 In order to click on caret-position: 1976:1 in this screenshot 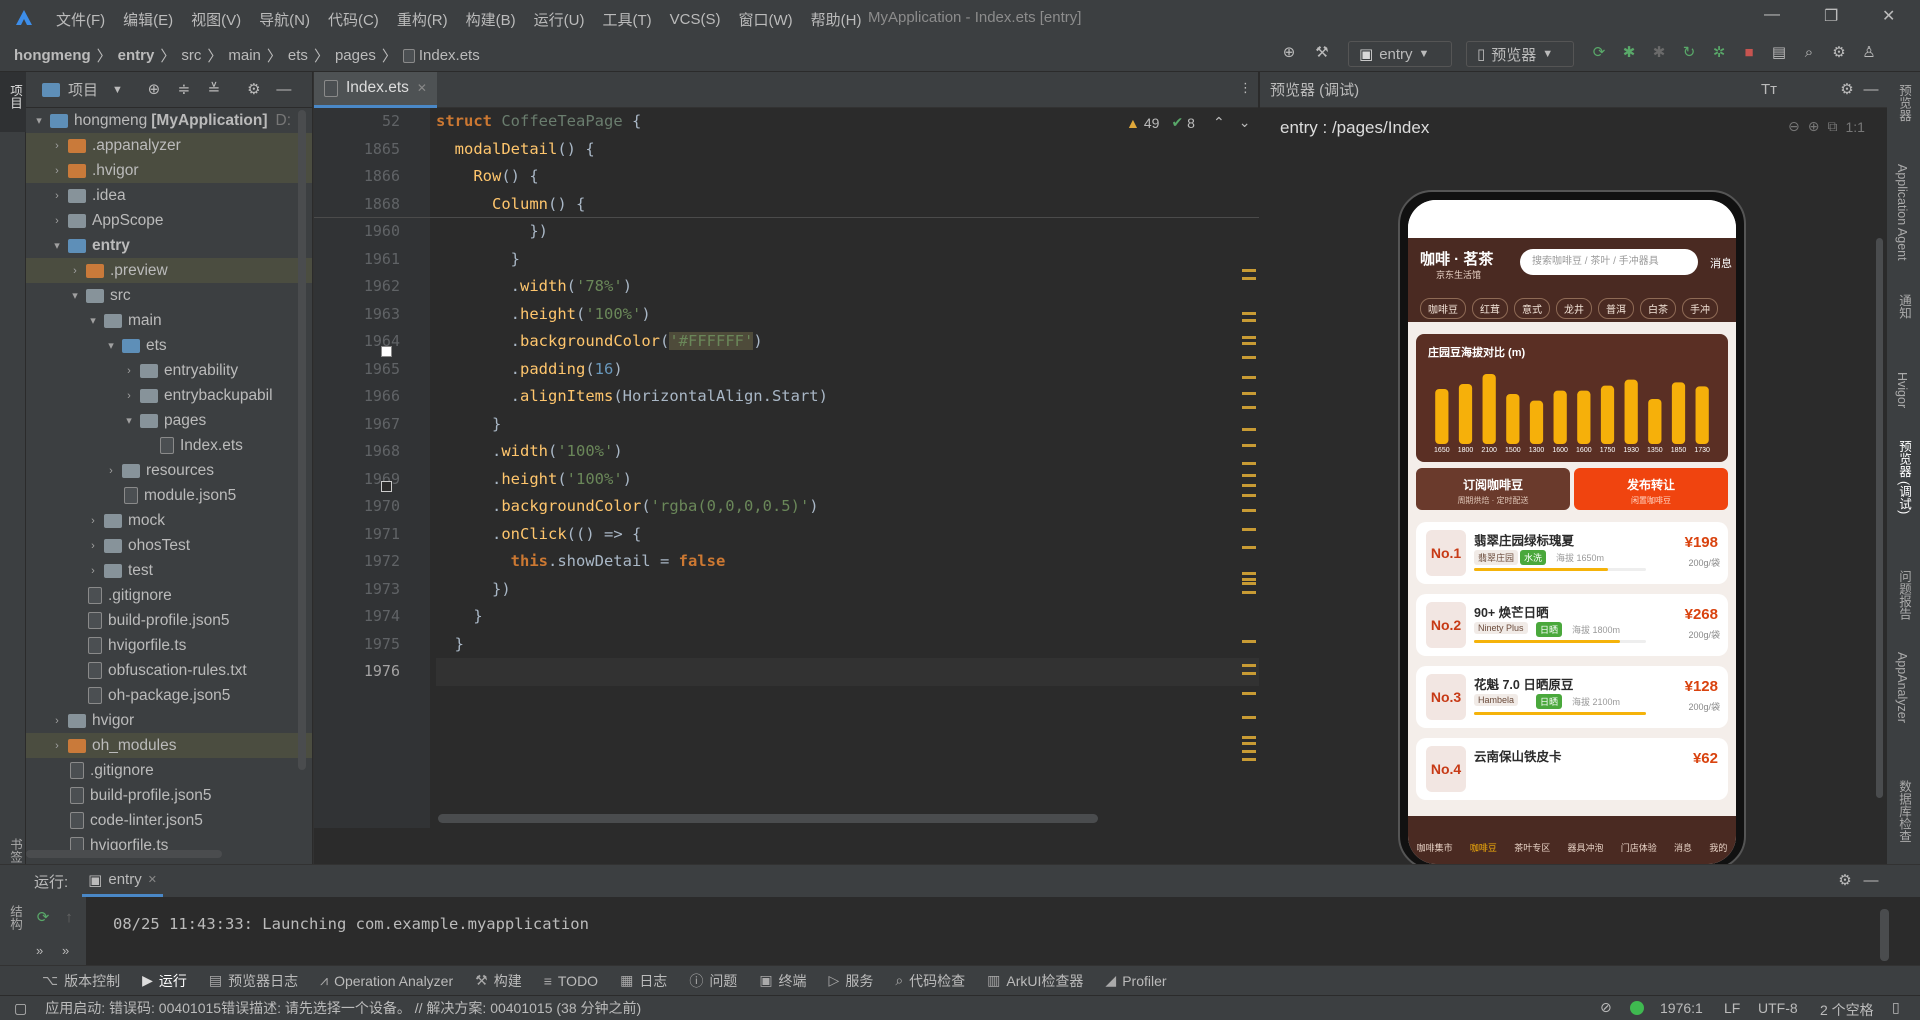, I will do `click(1681, 1008)`.